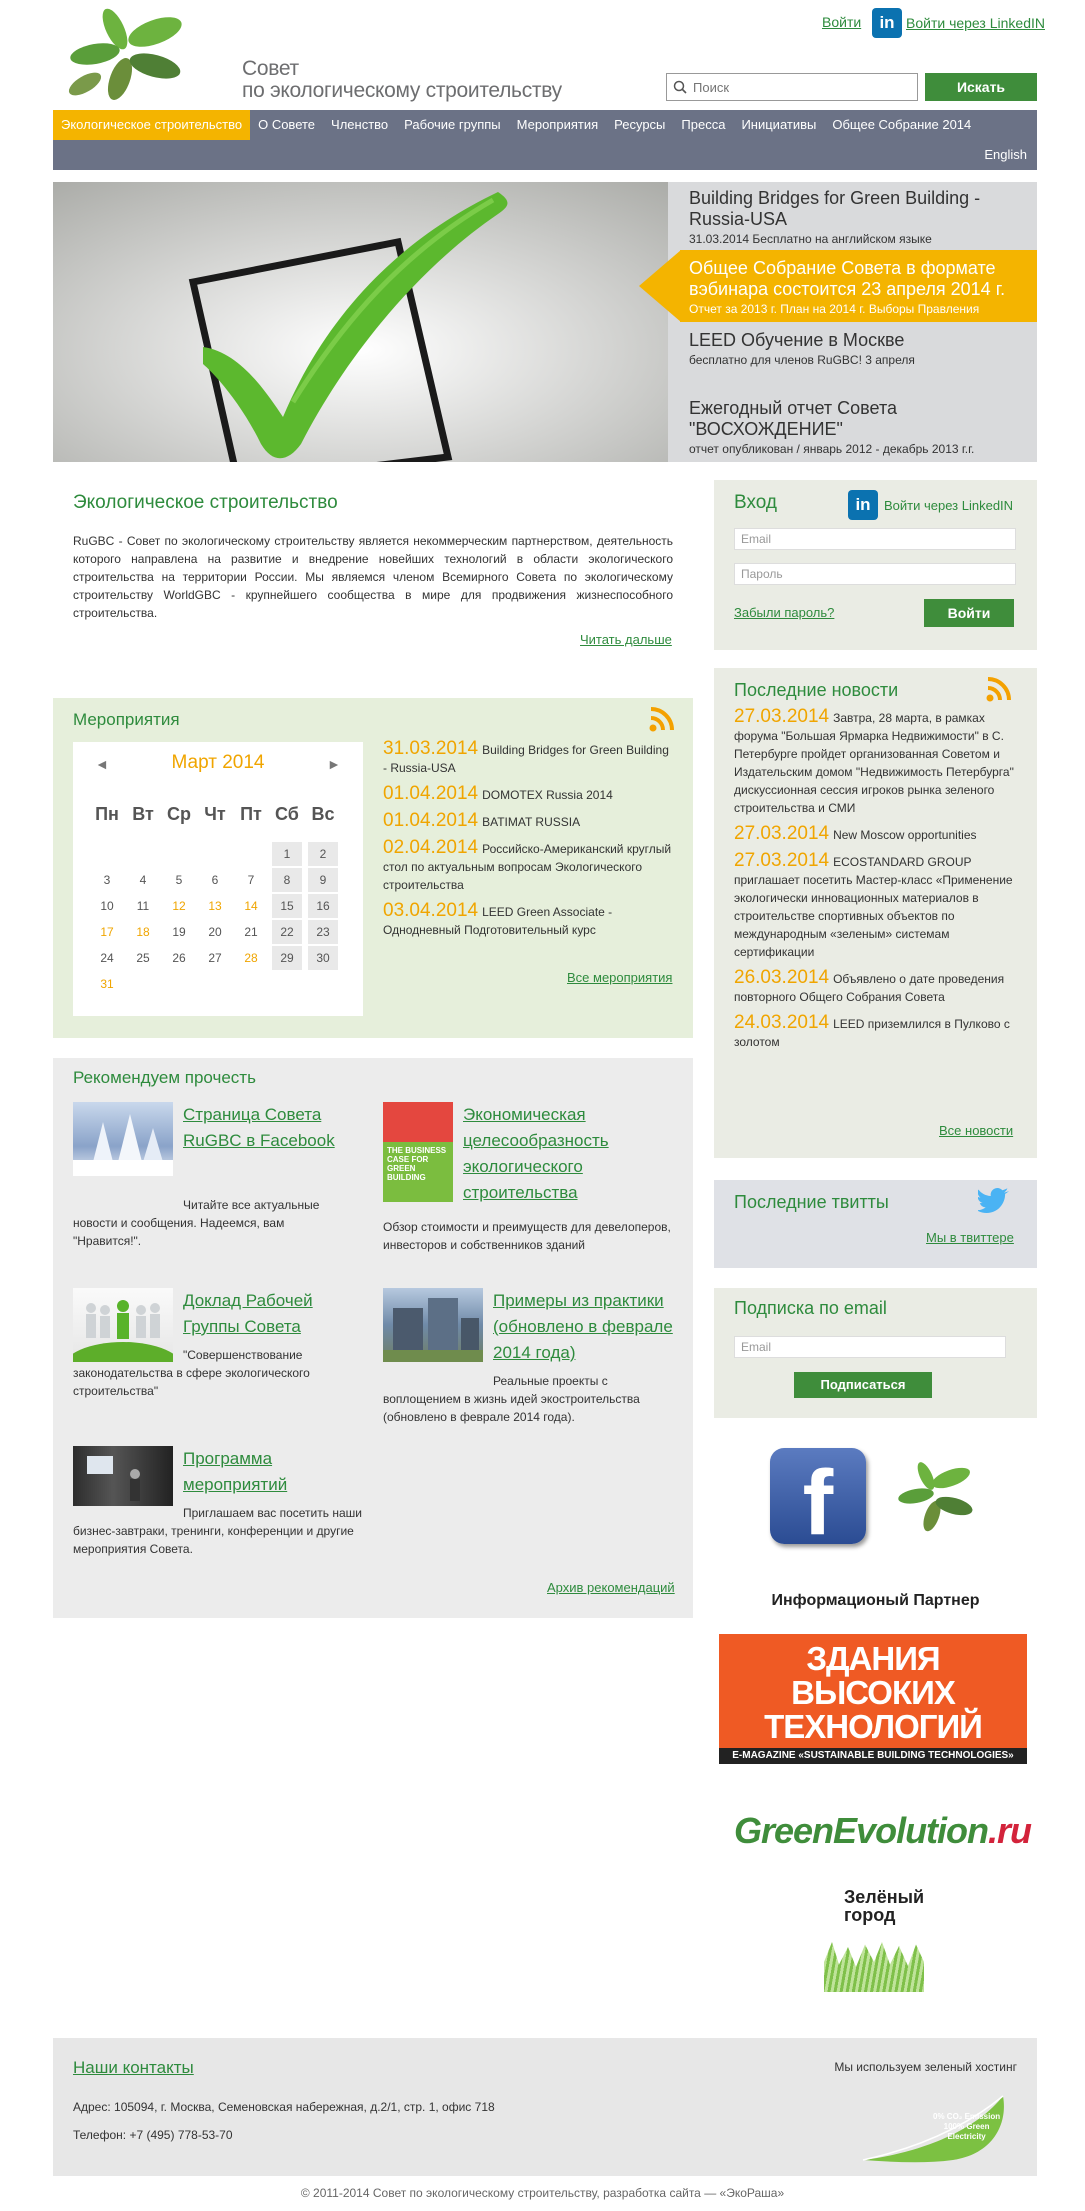 The width and height of the screenshot is (1085, 2211). What do you see at coordinates (875, 574) in the screenshot?
I see `login-password-field: Пароль` at bounding box center [875, 574].